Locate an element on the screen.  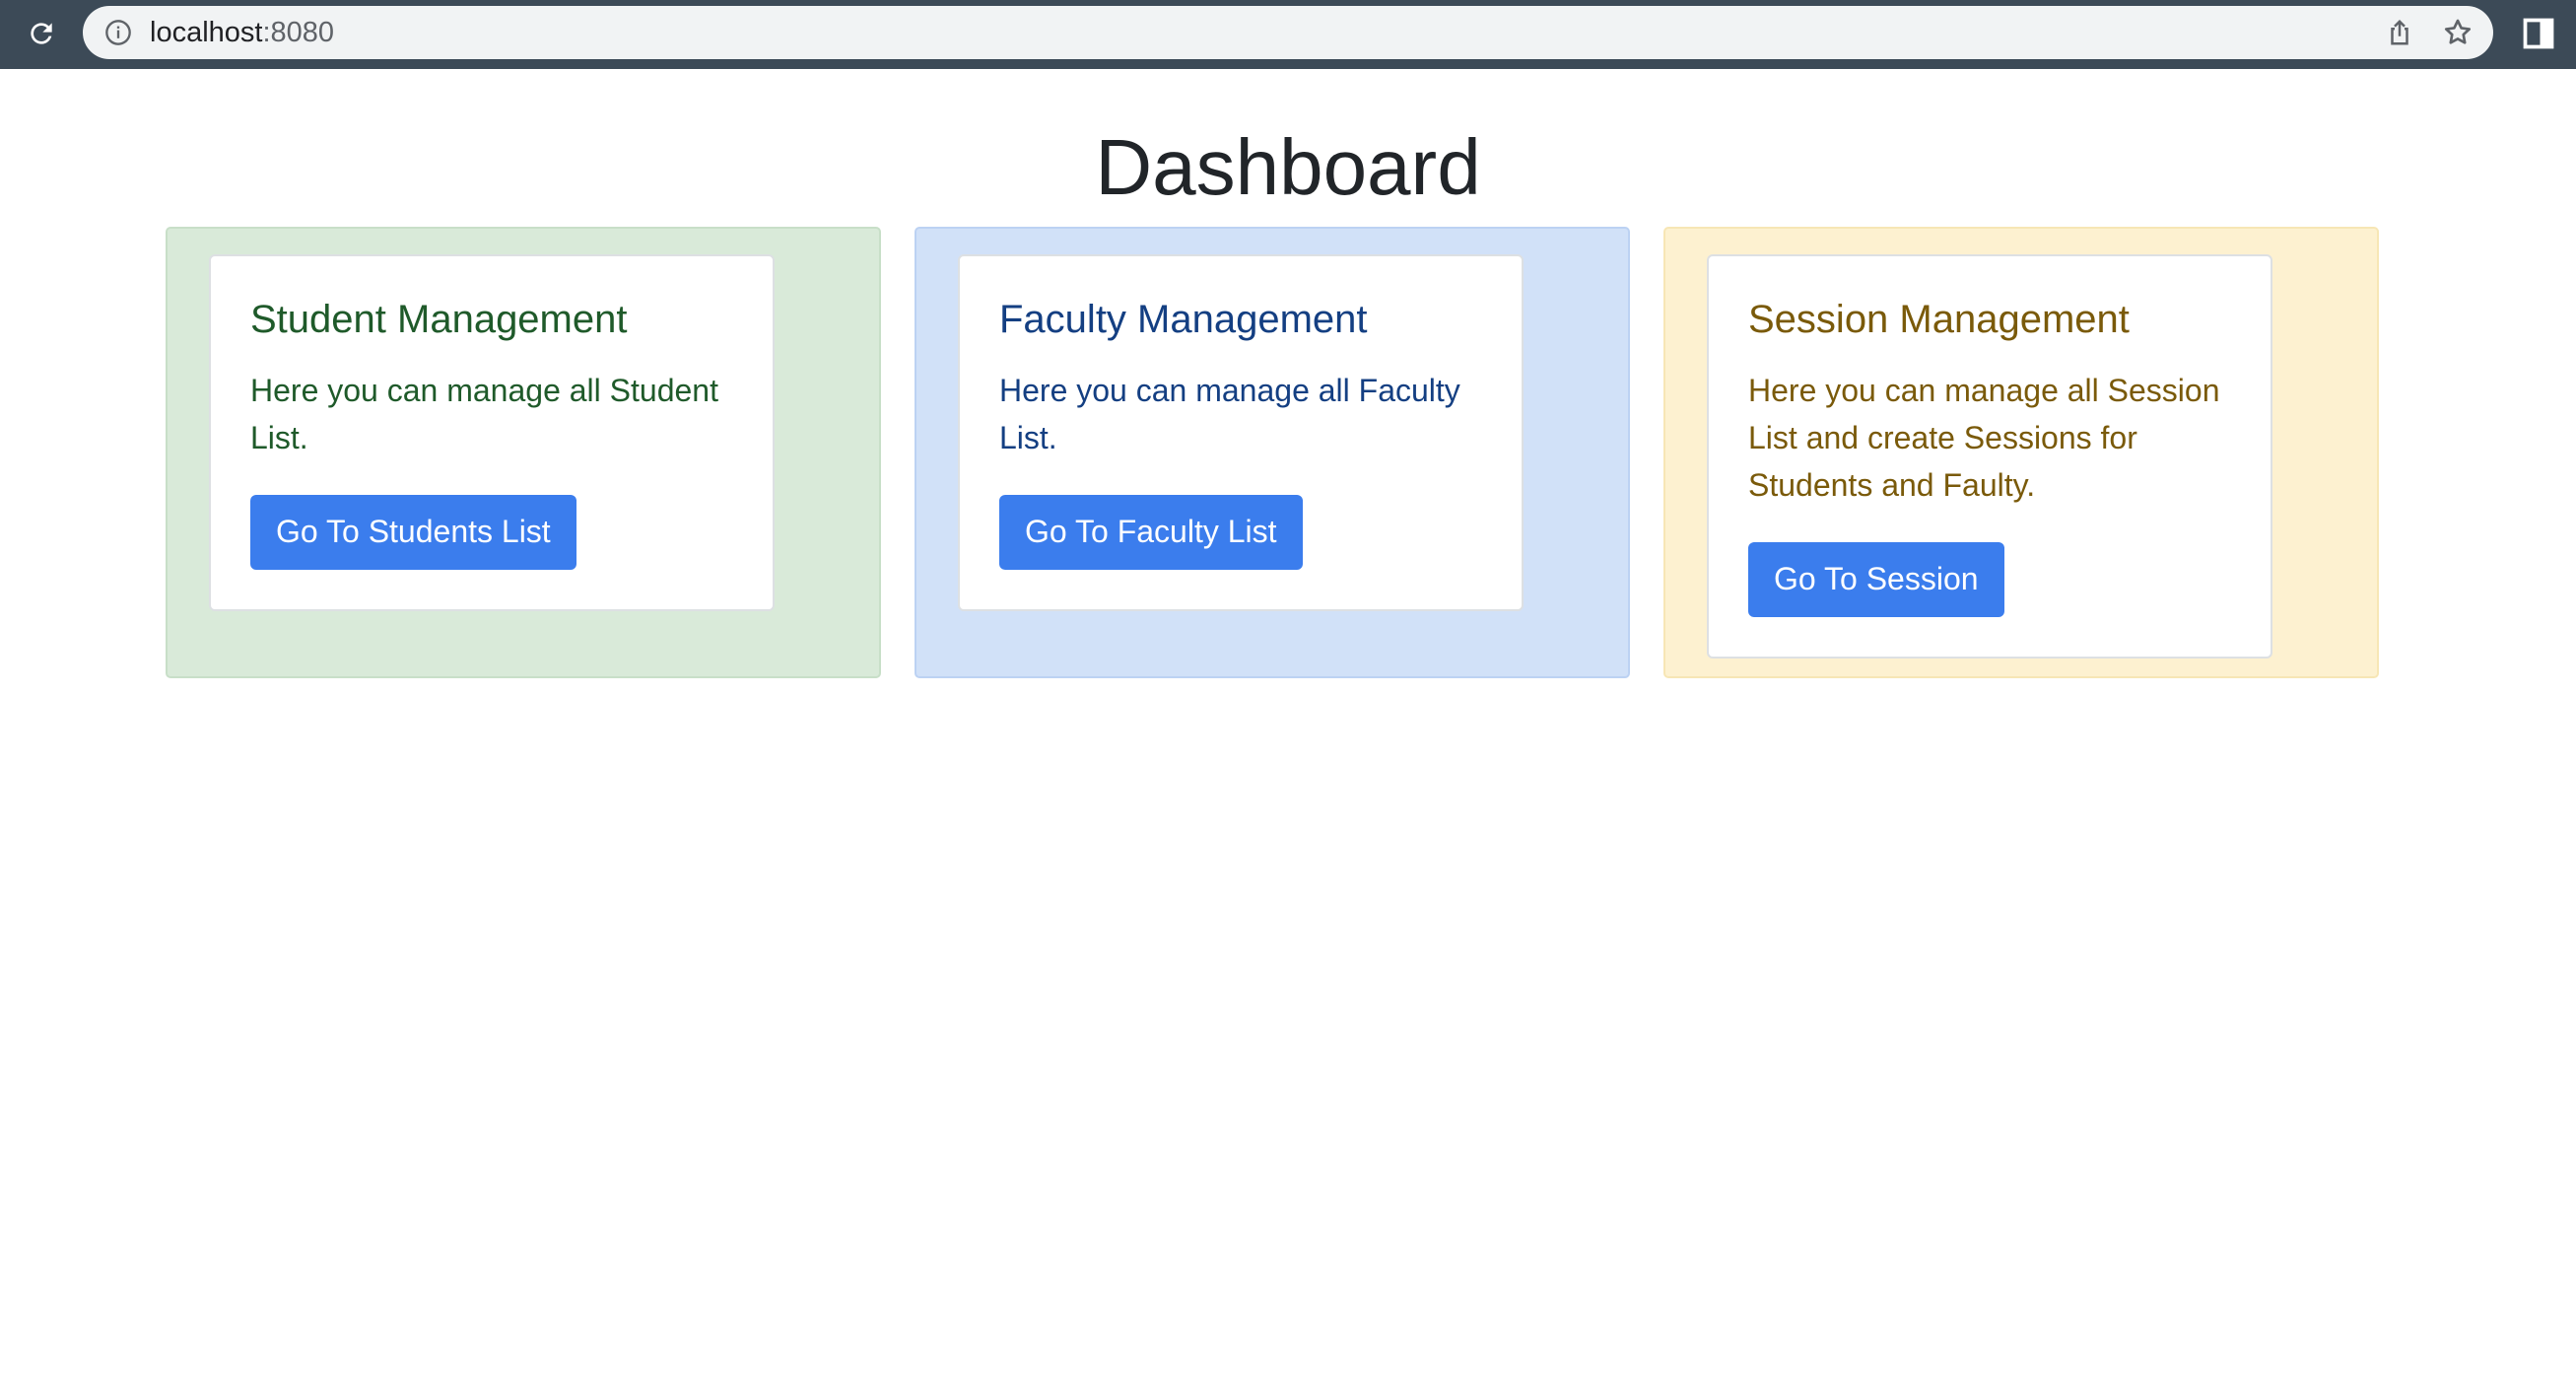
card-heading: Faculty Management is located at coordinates (1183, 319).